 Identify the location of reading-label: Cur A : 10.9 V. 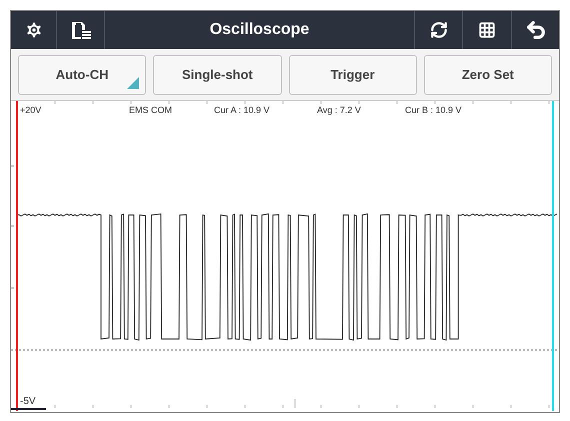
(242, 111).